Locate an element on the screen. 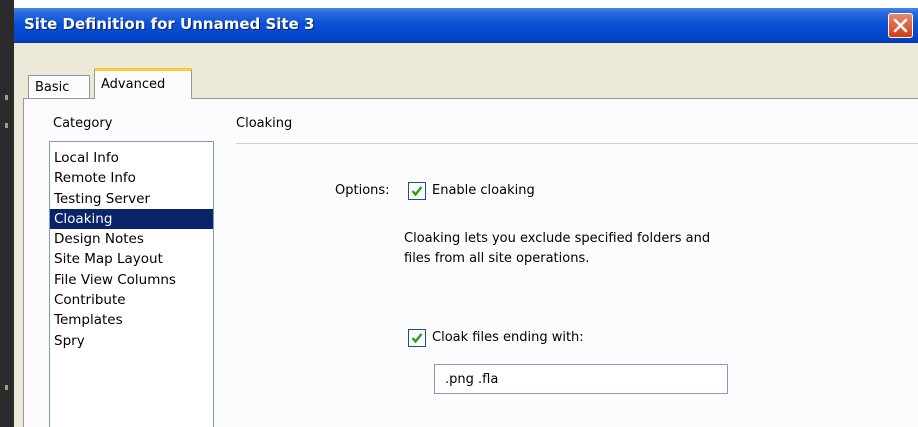 The height and width of the screenshot is (427, 918). enable-cloaking-checkbox is located at coordinates (417, 191).